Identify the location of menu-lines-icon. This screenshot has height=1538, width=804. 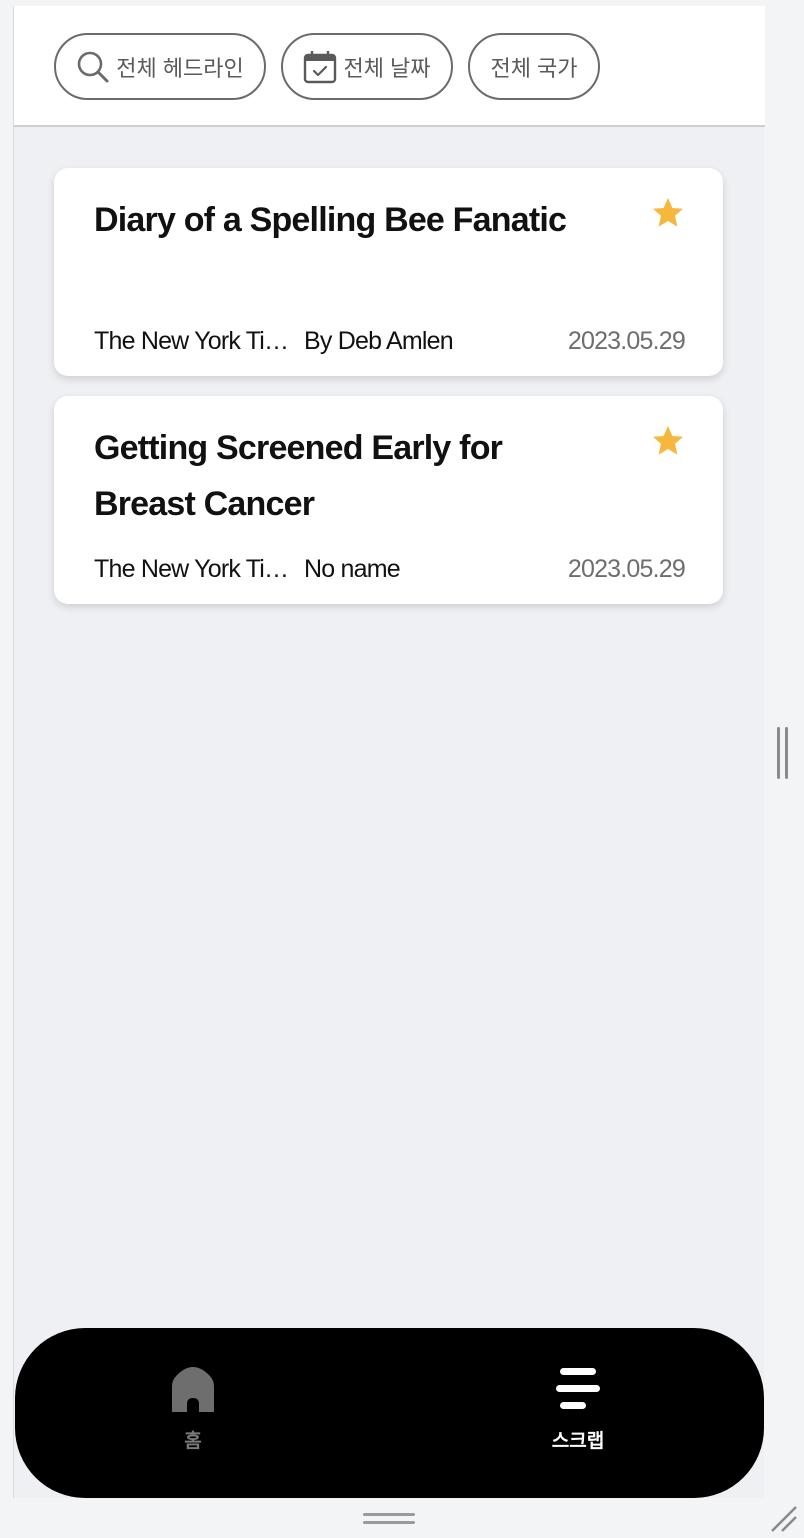
(578, 1388).